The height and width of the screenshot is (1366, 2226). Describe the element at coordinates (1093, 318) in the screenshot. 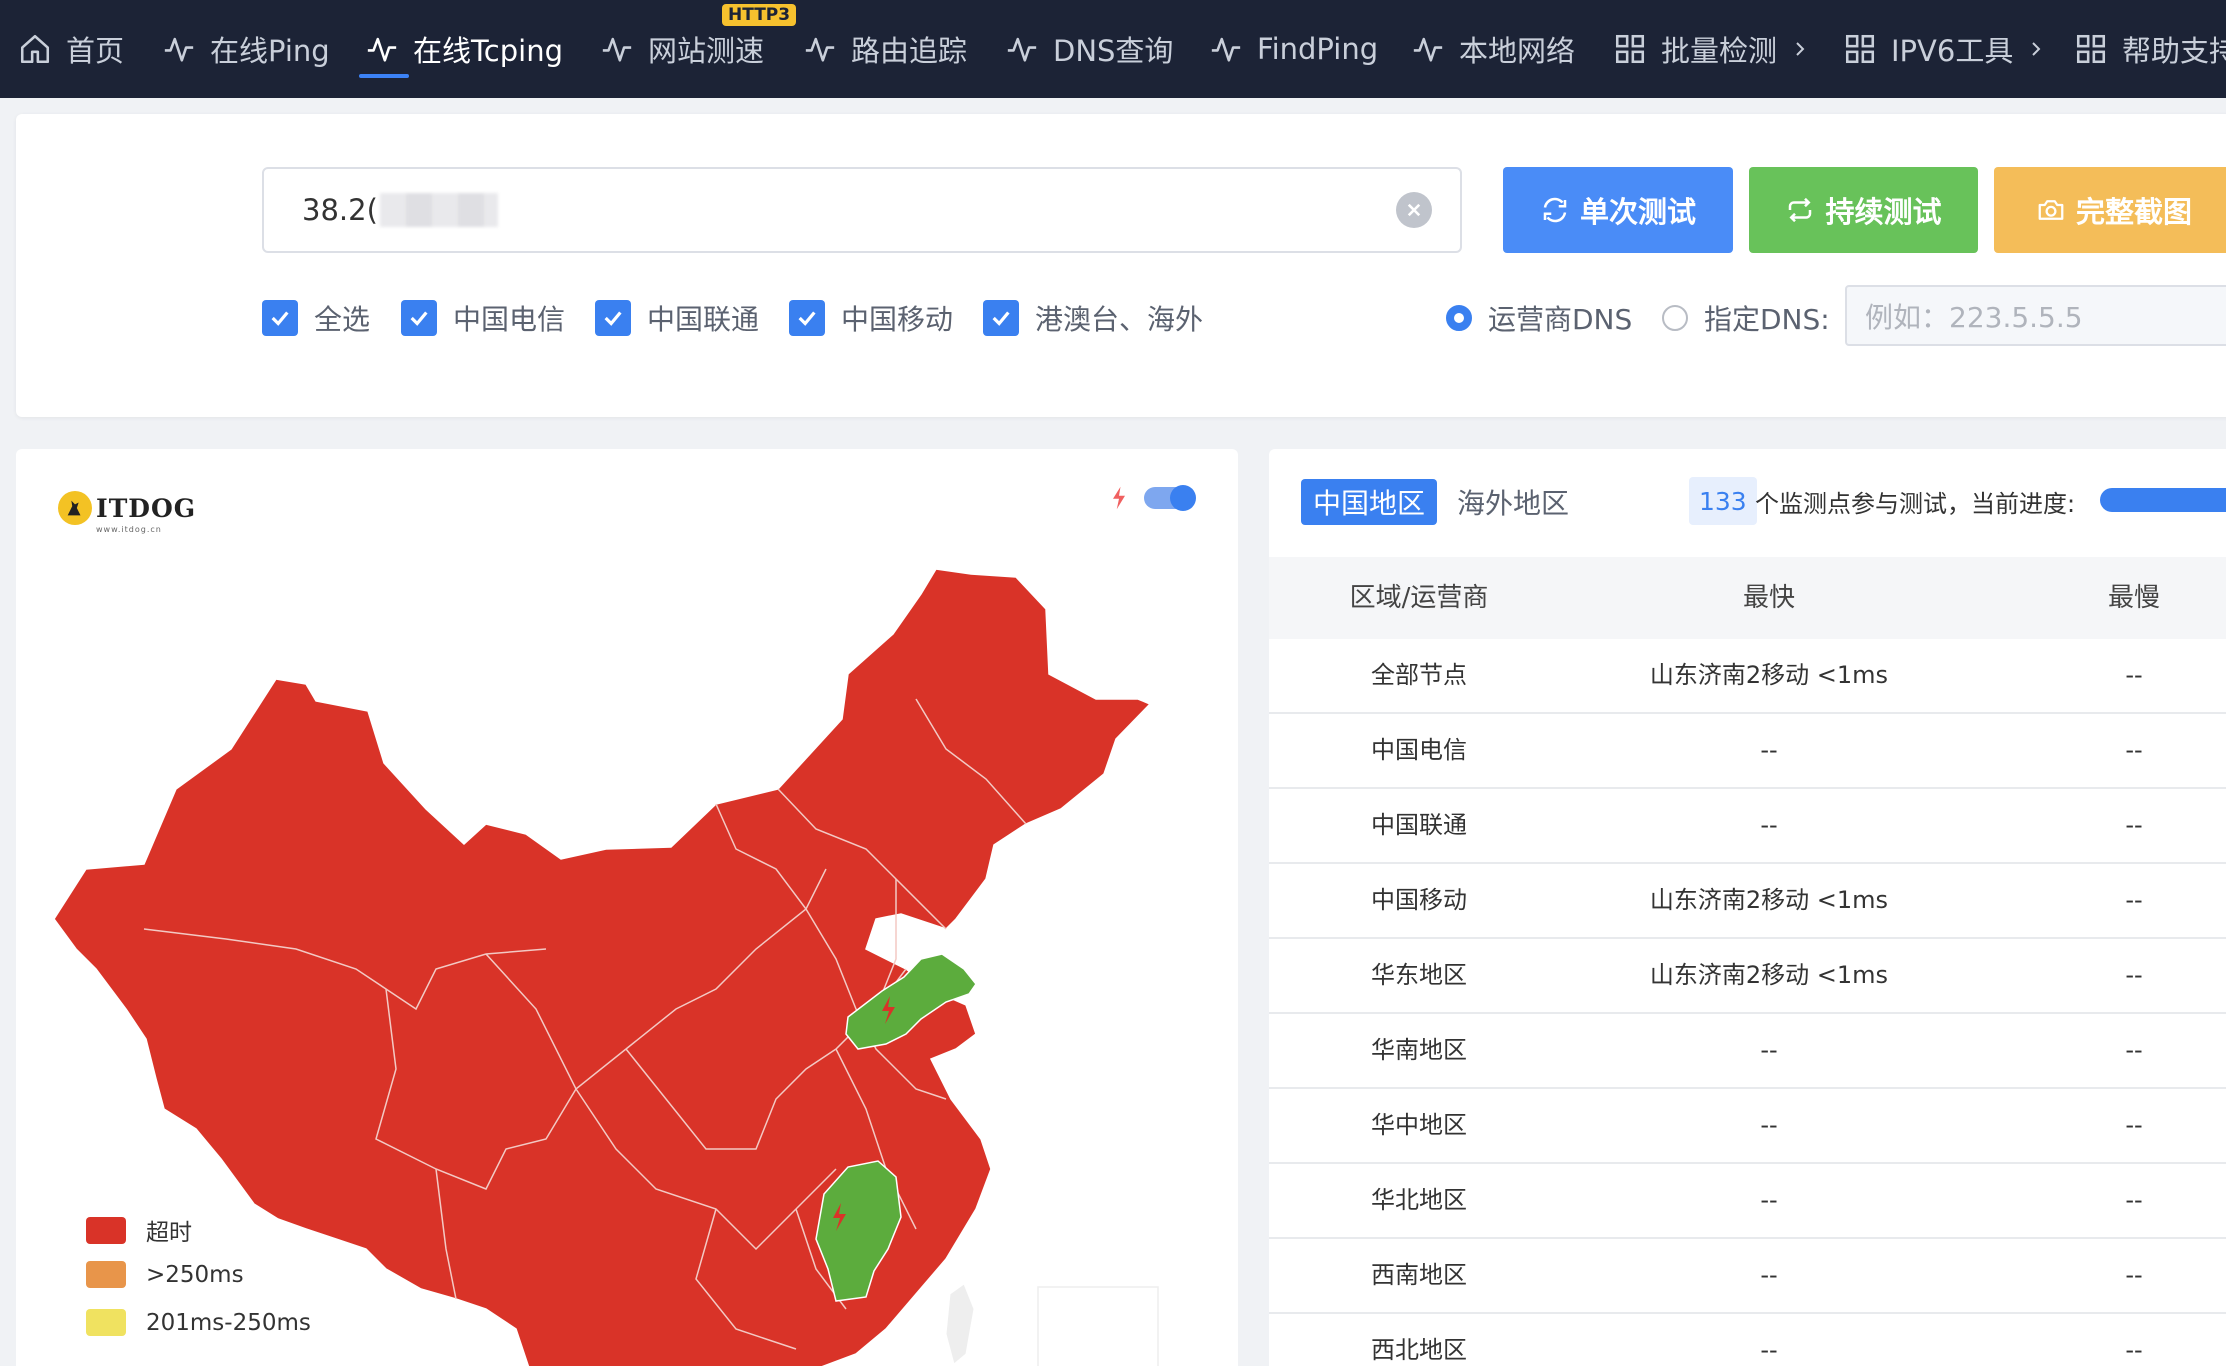

I see `checkbox-overseas: 港澳台、海外` at that location.